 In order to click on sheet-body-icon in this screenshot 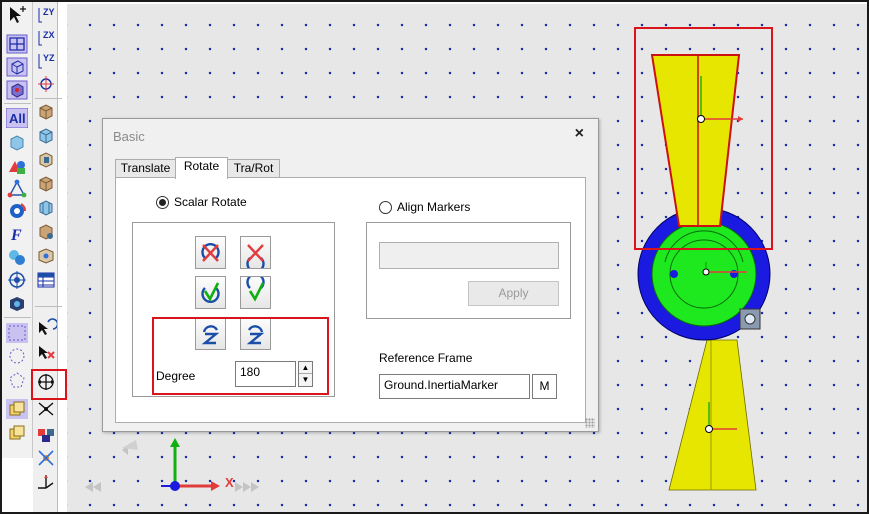, I will do `click(46, 256)`.